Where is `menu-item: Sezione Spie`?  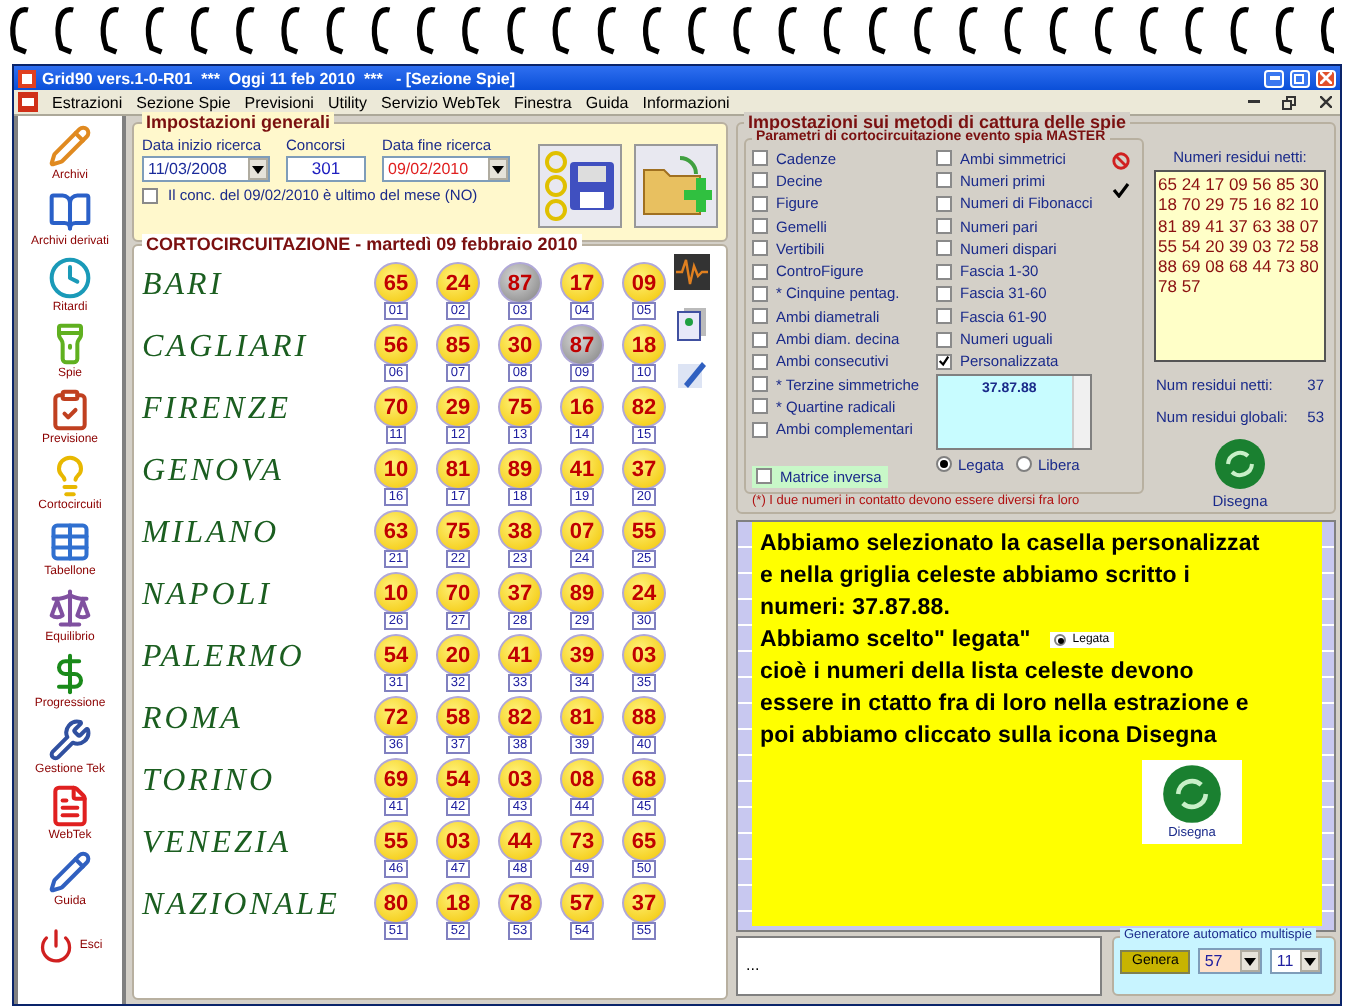
menu-item: Sezione Spie is located at coordinates (183, 102).